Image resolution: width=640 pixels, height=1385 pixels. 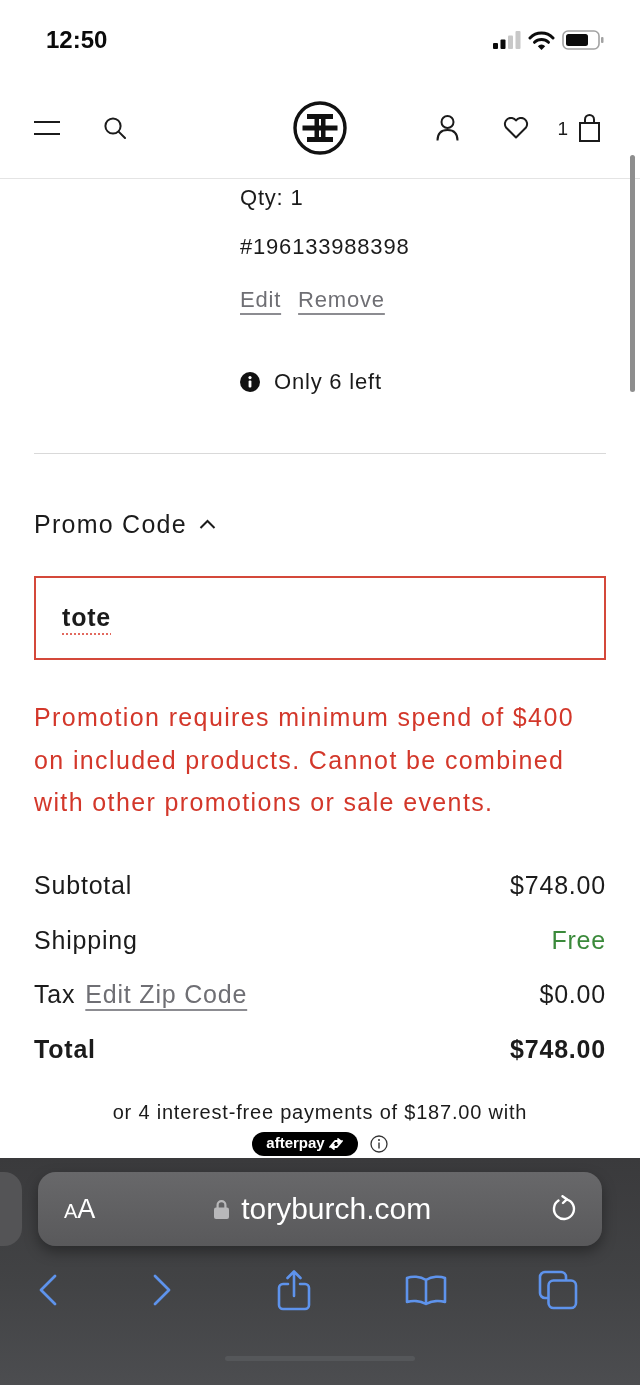 I want to click on edit-zip-code-link: Edit Zip Code, so click(x=166, y=995).